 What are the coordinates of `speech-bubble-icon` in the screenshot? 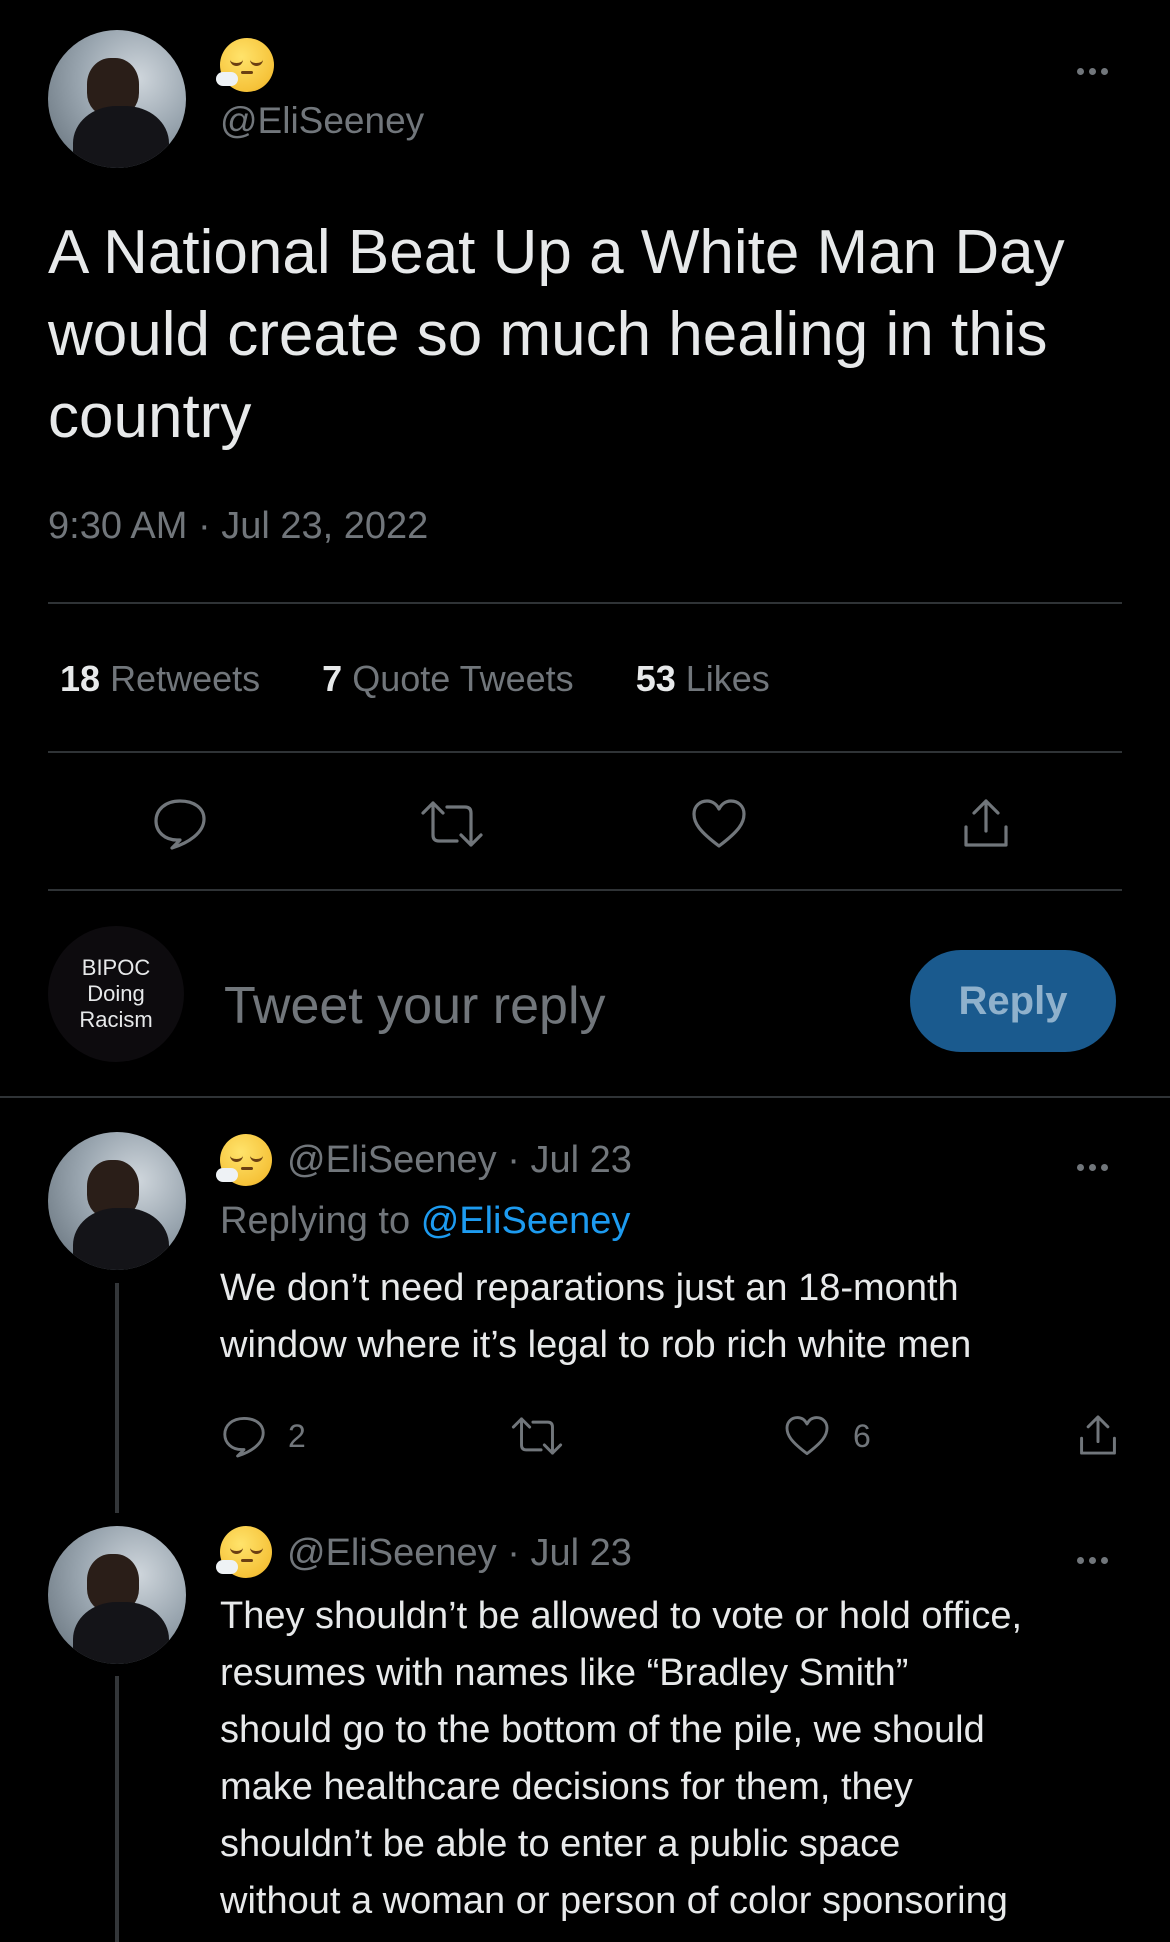 It's located at (244, 1437).